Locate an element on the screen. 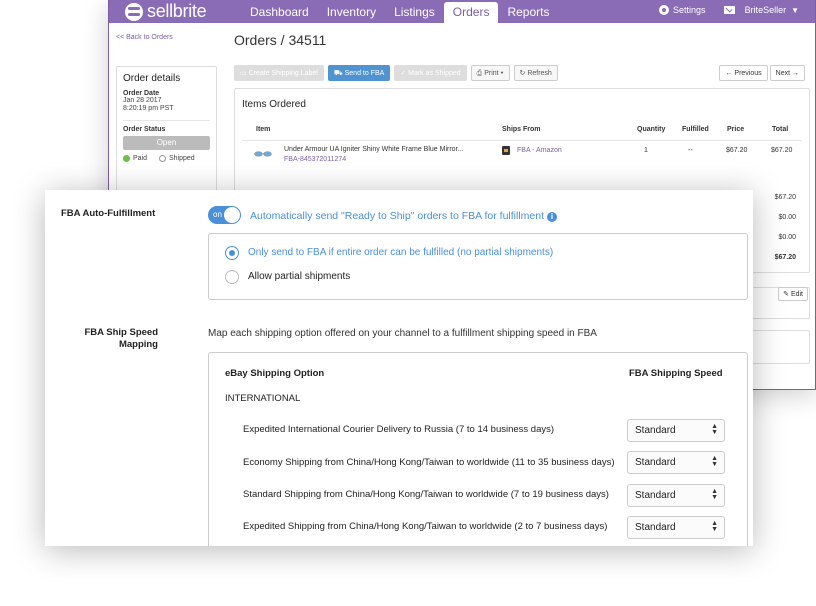 The image size is (816, 606). col-header-quantity: Quantity is located at coordinates (651, 129).